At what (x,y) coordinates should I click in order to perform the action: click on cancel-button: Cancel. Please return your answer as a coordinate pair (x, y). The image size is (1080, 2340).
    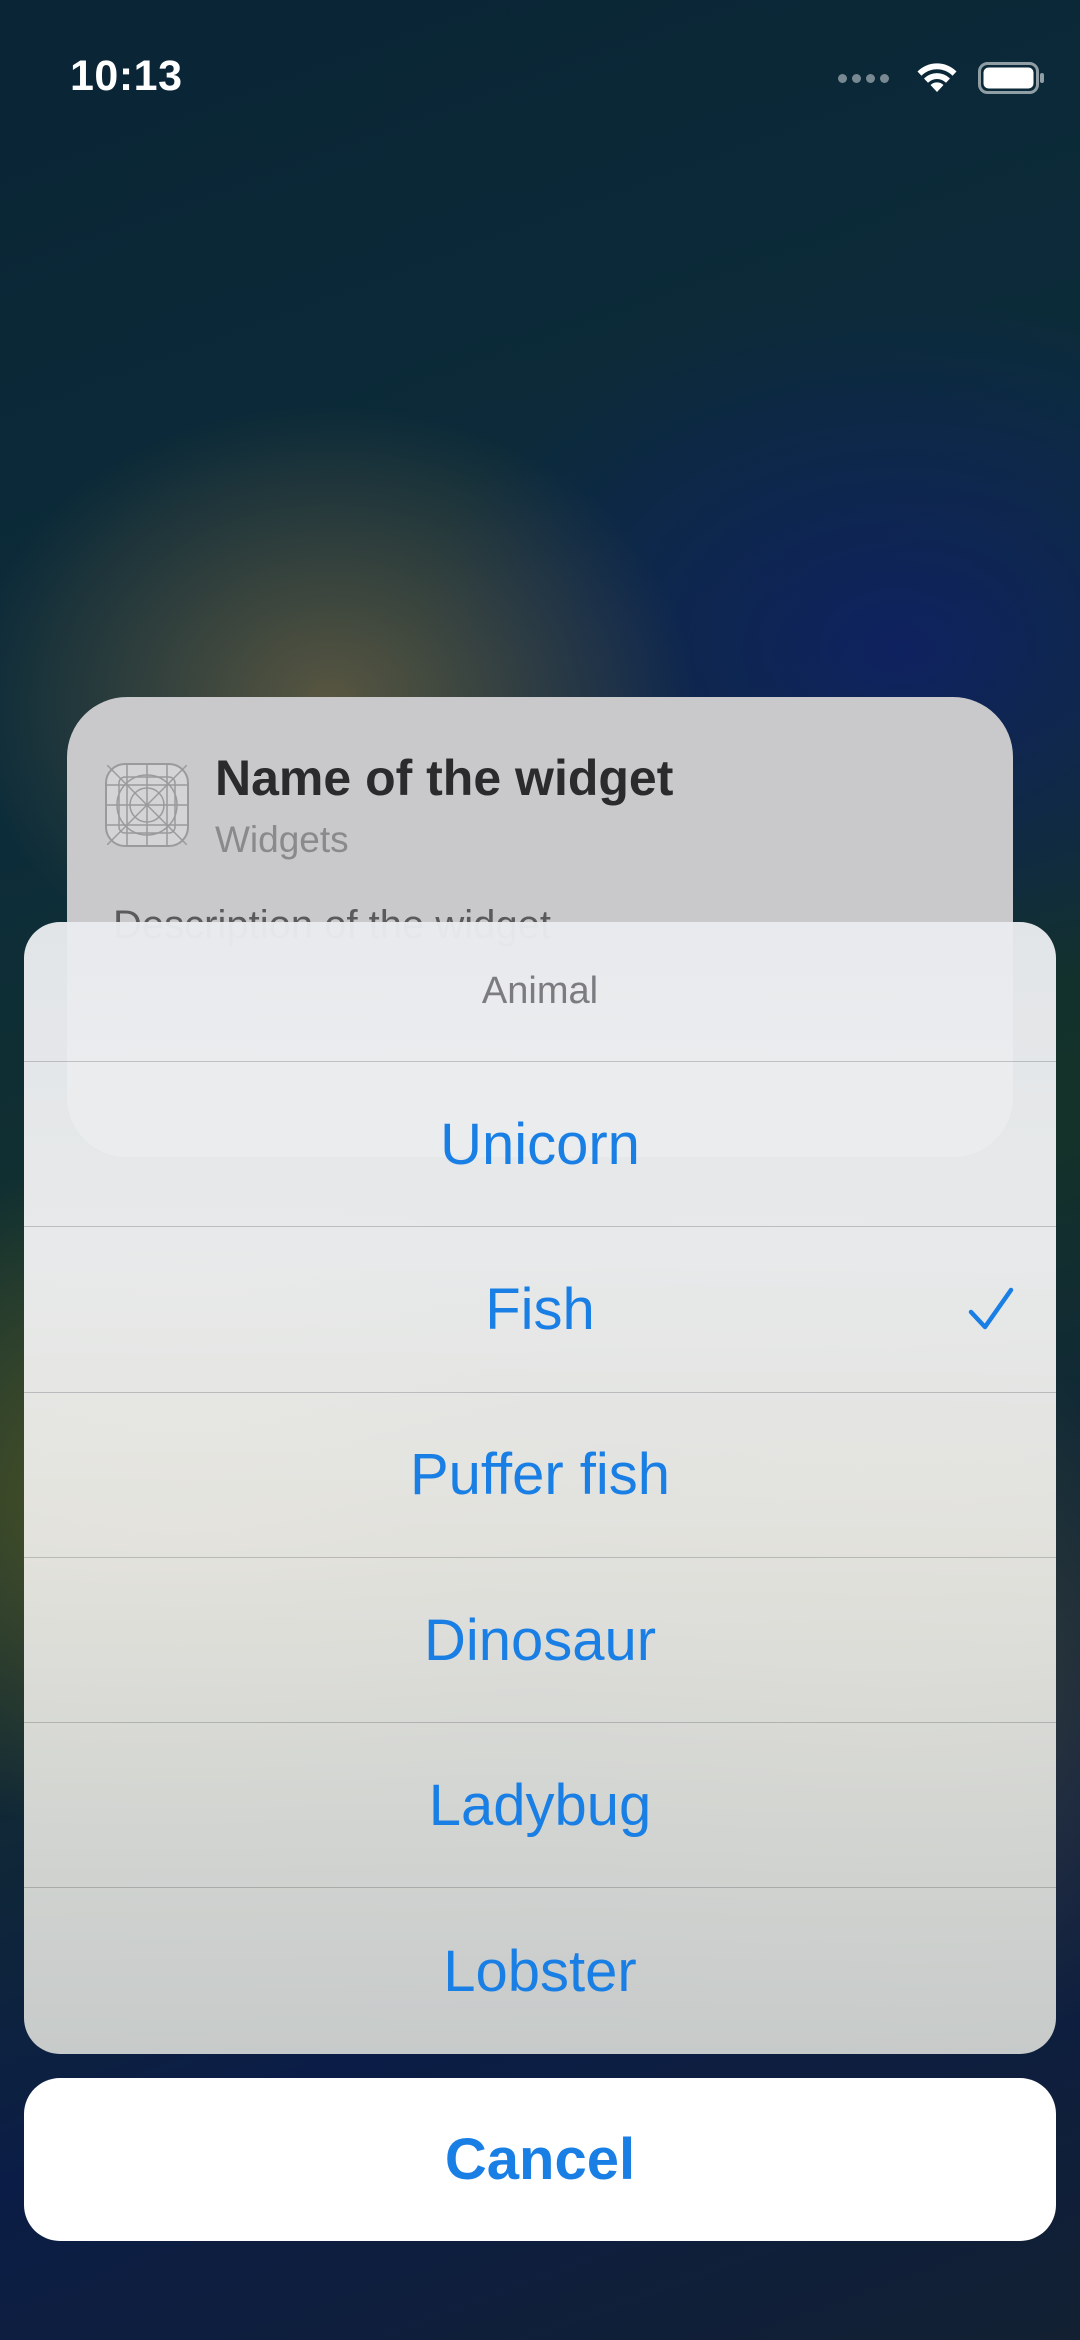
    Looking at the image, I should click on (540, 2159).